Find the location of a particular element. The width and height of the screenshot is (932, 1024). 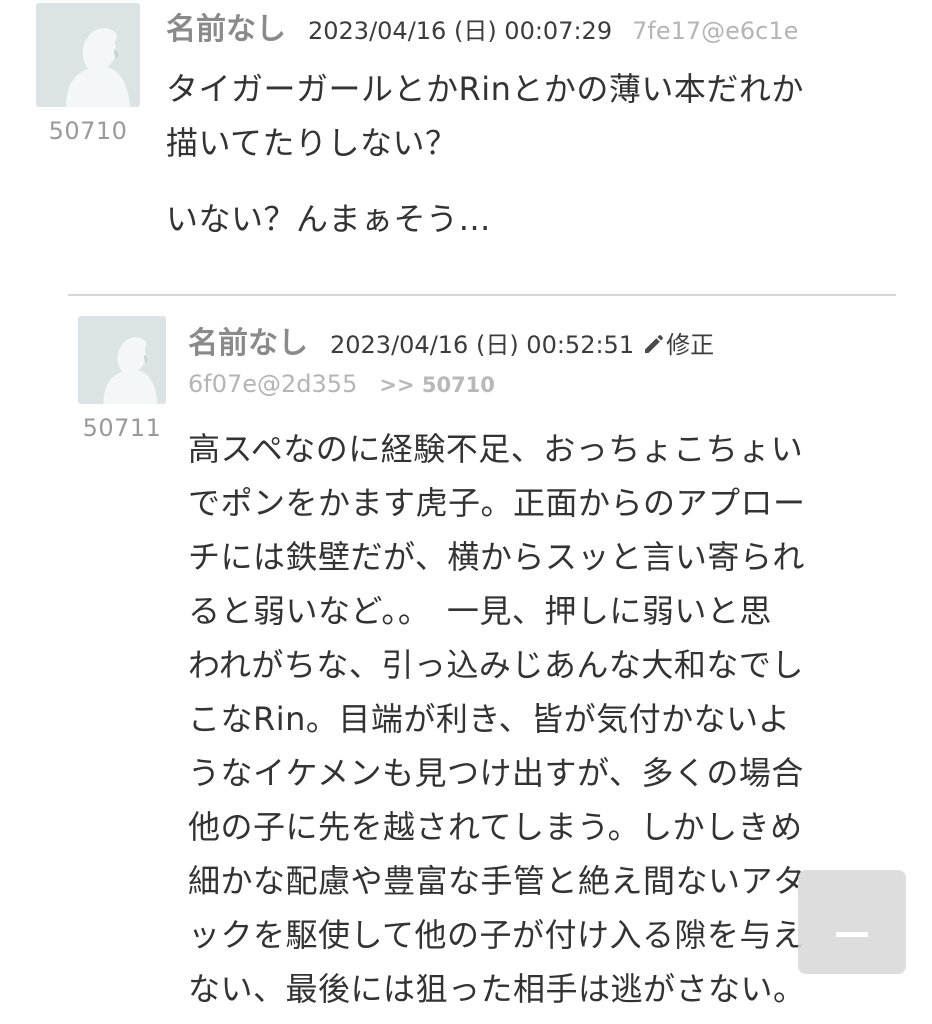

post-meta: 名前なし 2023/04/16 (日) 00:52:51 修正 is located at coordinates (451, 340).